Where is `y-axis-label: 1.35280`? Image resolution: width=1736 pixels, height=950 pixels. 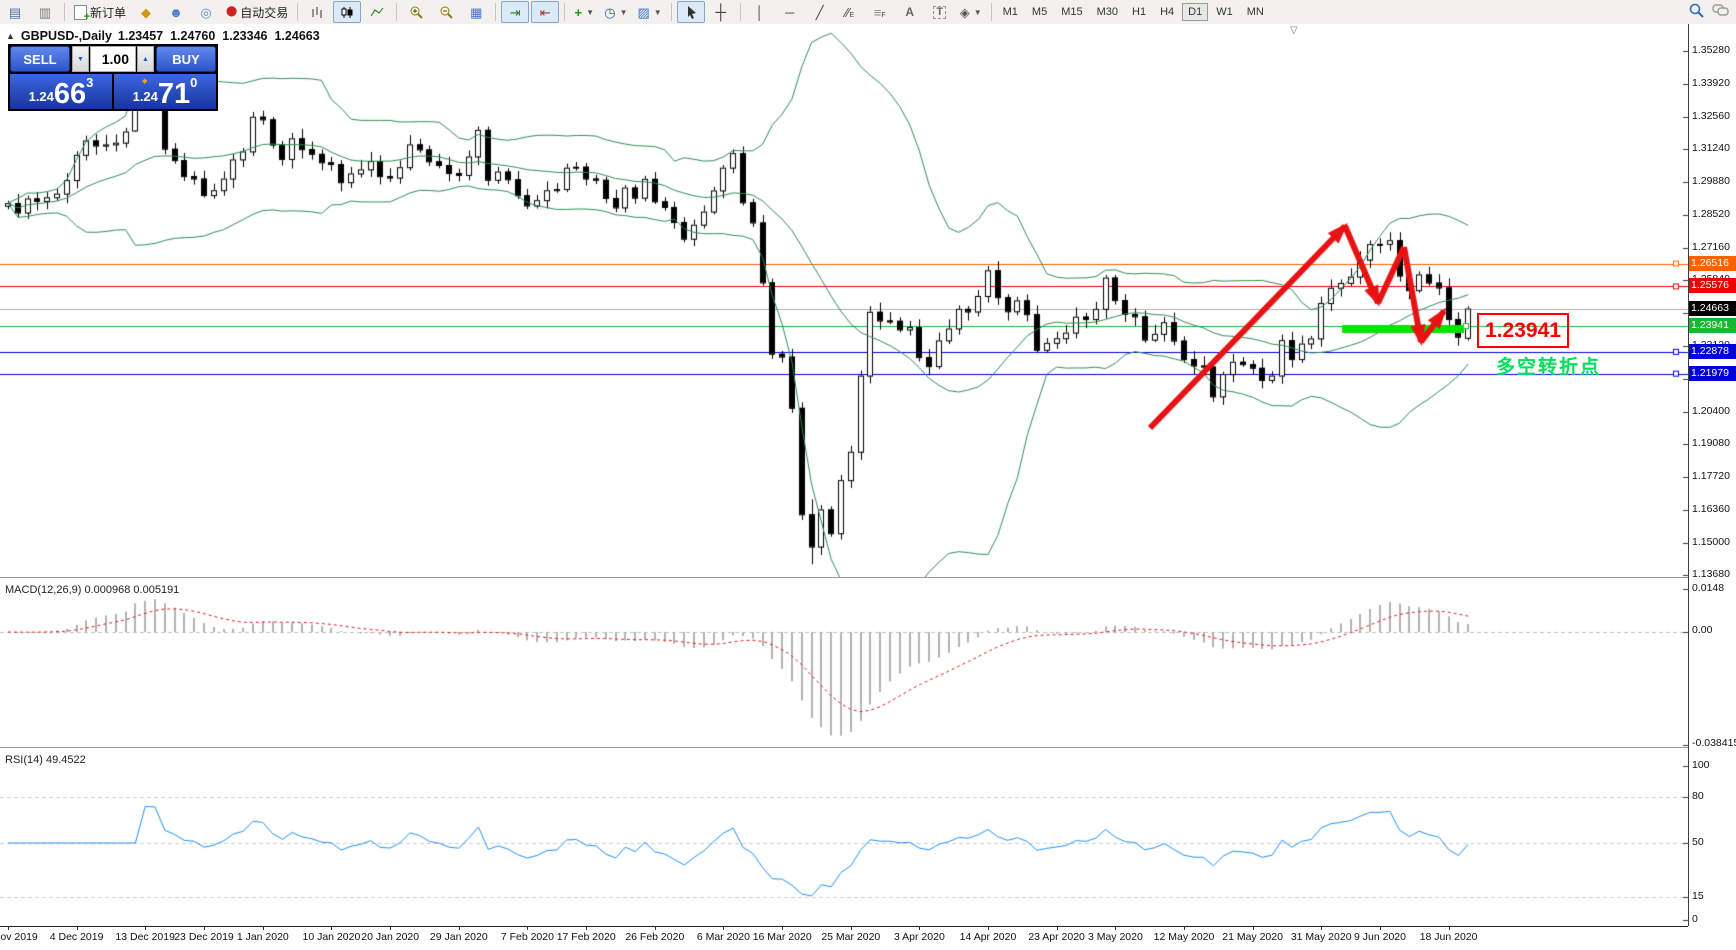
y-axis-label: 1.35280 is located at coordinates (1711, 50).